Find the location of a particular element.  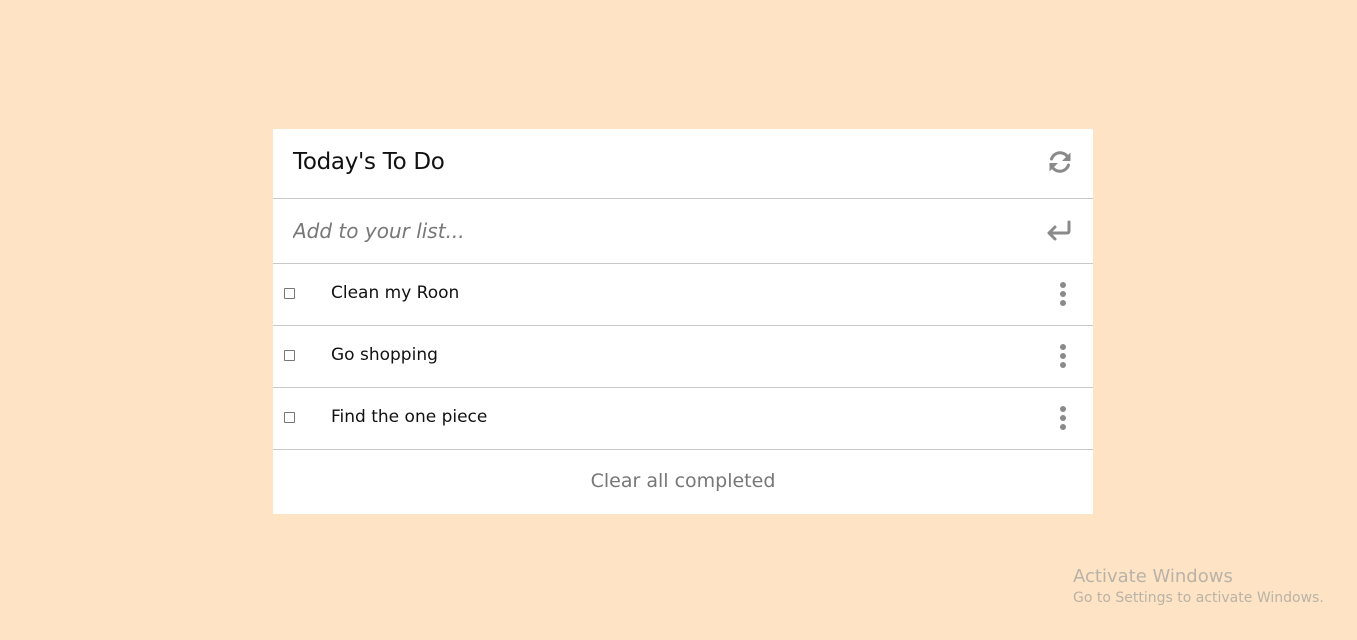

add-item-input is located at coordinates (653, 231).